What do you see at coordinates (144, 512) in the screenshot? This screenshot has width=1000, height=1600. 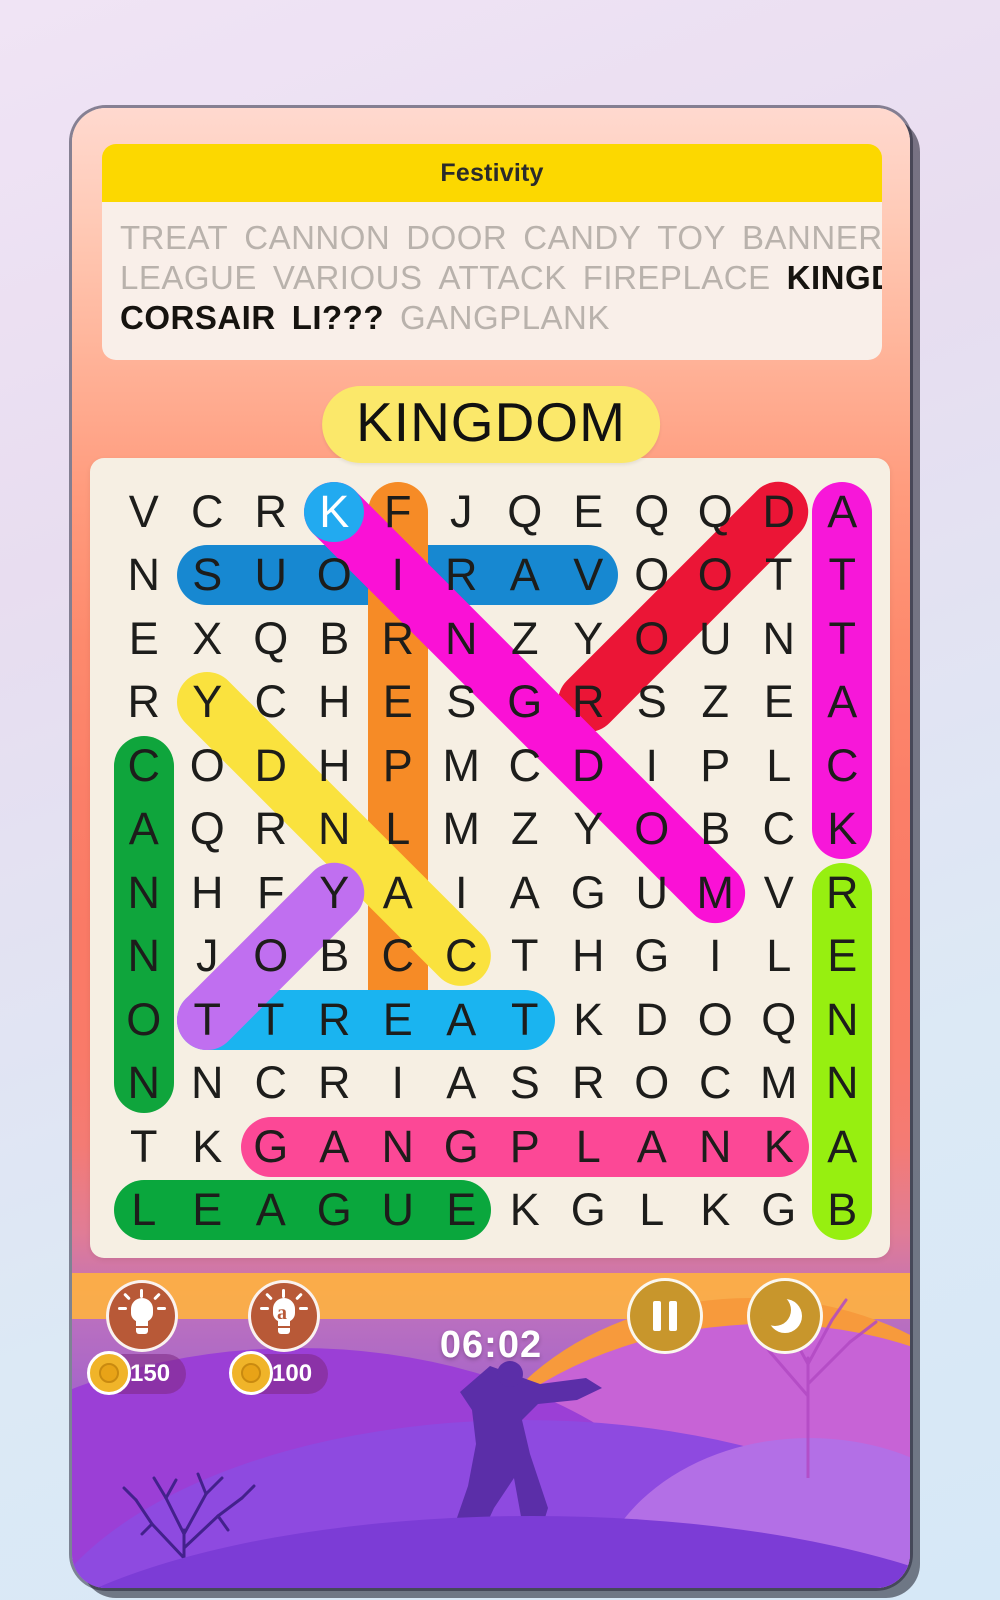 I see `grid-cell: V` at bounding box center [144, 512].